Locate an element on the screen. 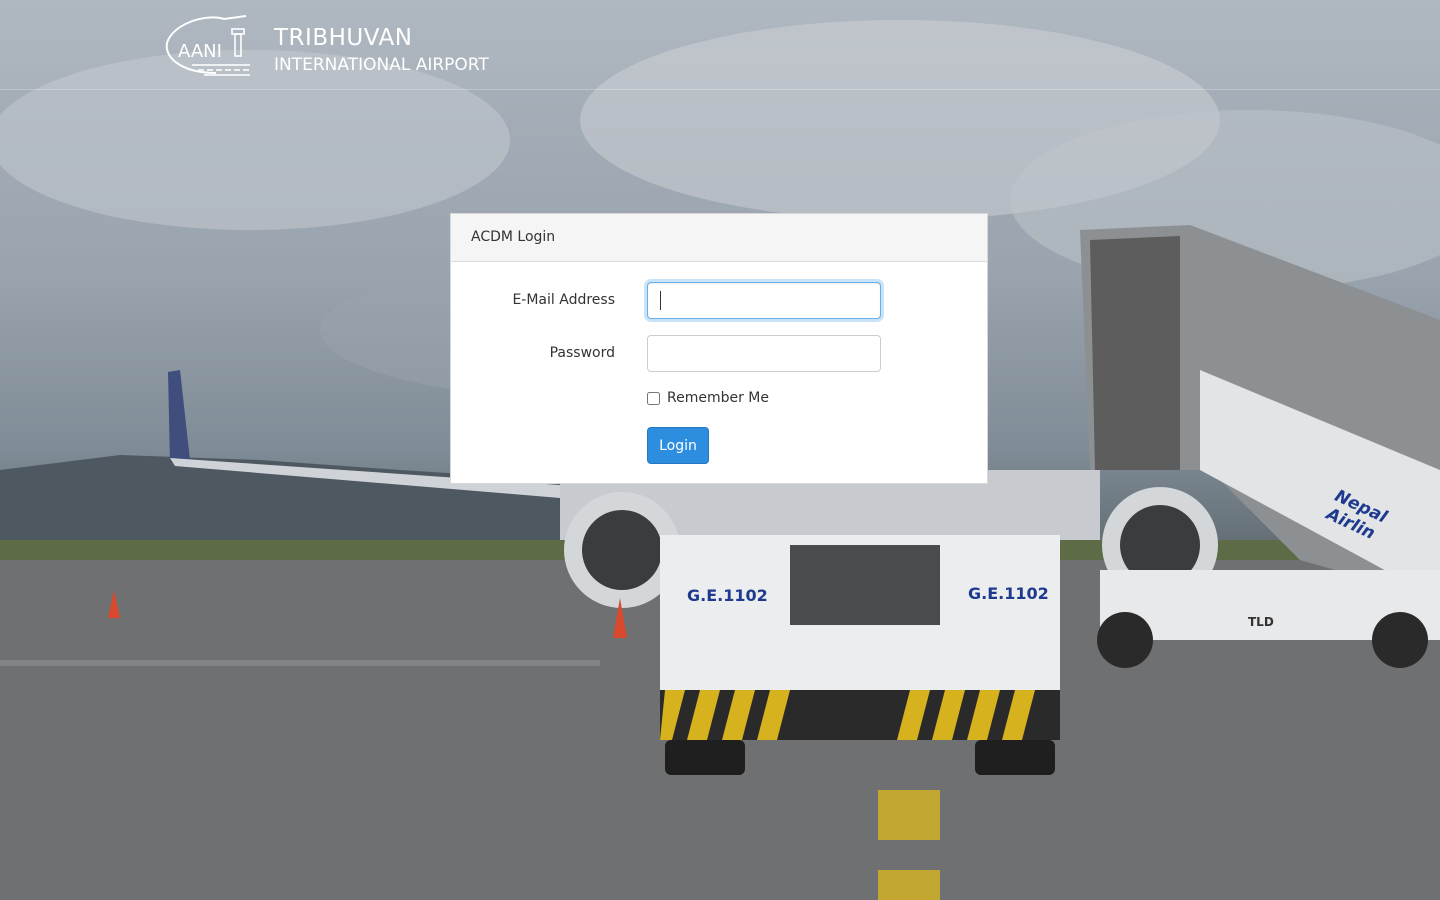 This screenshot has width=1440, height=900. login-button: Login is located at coordinates (678, 445).